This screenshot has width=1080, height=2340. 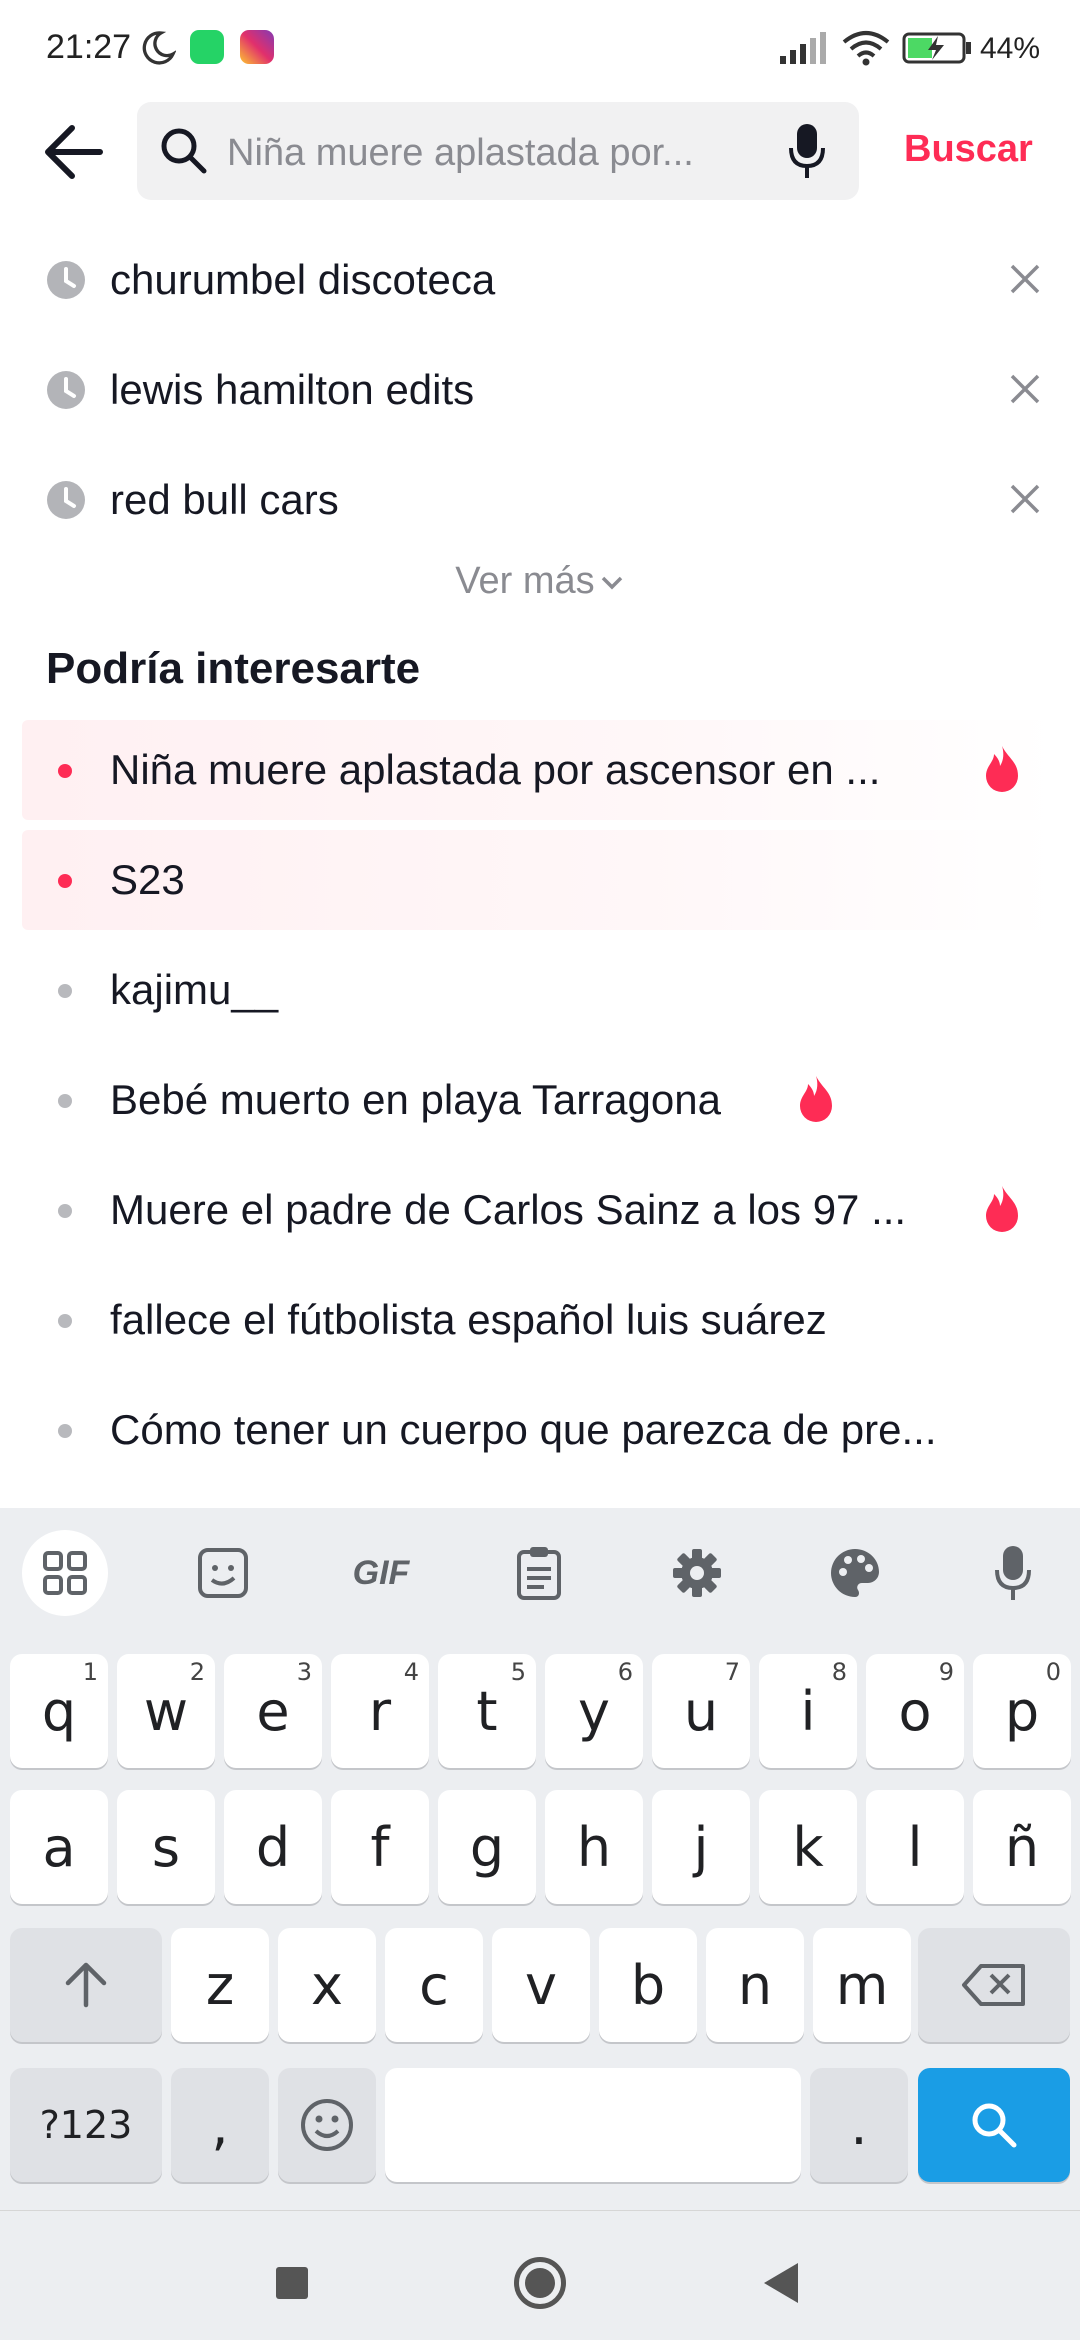 I want to click on key-z: z, so click(x=220, y=1985).